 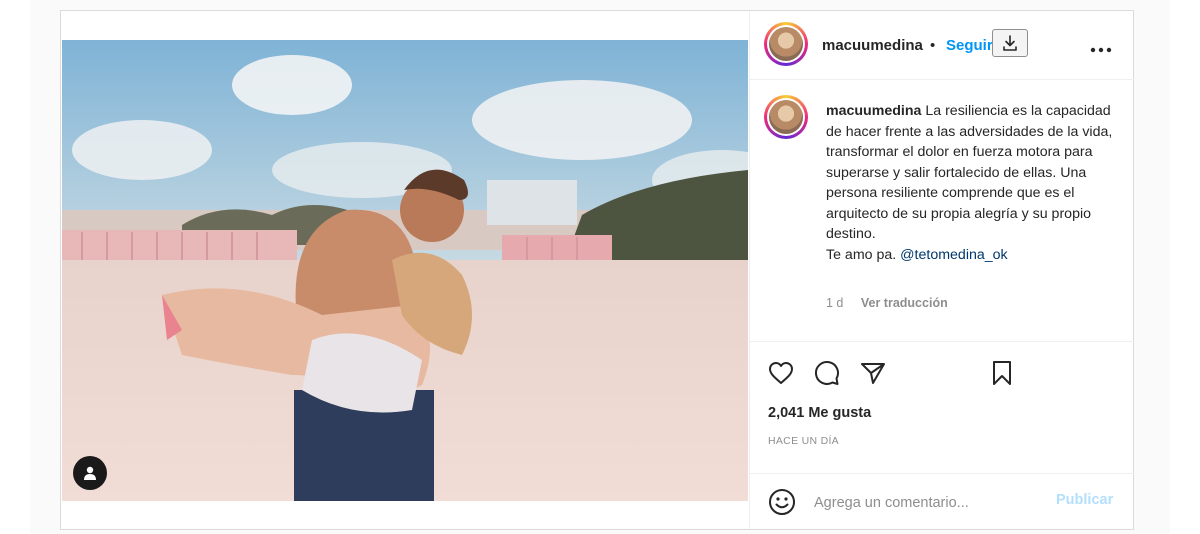 I want to click on follow-button: Seguir, so click(x=969, y=45).